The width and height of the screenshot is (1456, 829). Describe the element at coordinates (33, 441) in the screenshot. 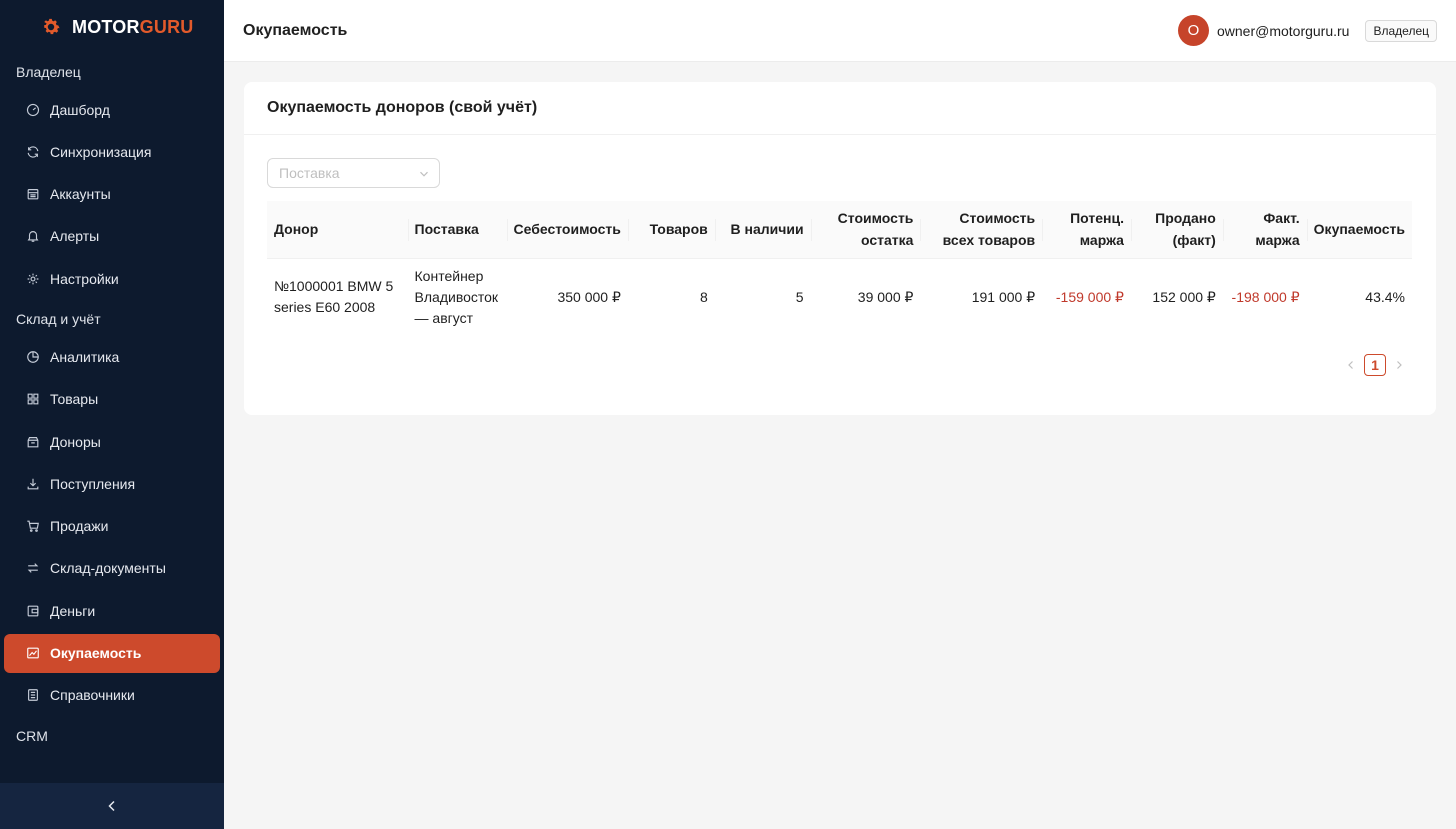

I see `box-icon` at that location.